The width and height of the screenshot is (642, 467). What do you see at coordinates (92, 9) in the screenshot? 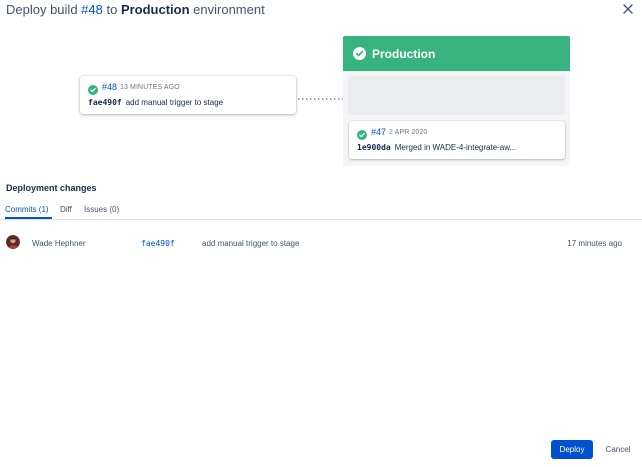
I see `title-build-link: #48` at bounding box center [92, 9].